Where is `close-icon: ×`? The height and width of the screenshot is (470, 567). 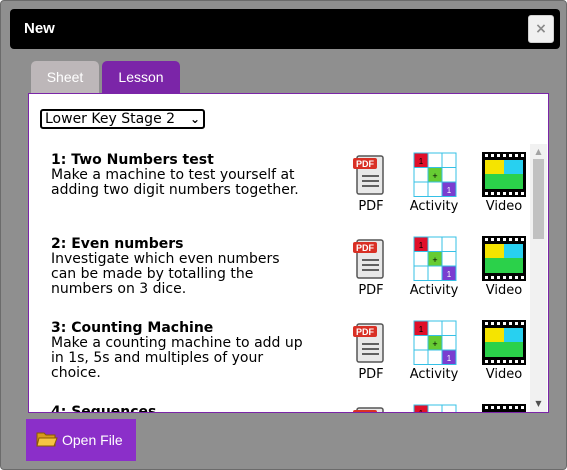 close-icon: × is located at coordinates (541, 29).